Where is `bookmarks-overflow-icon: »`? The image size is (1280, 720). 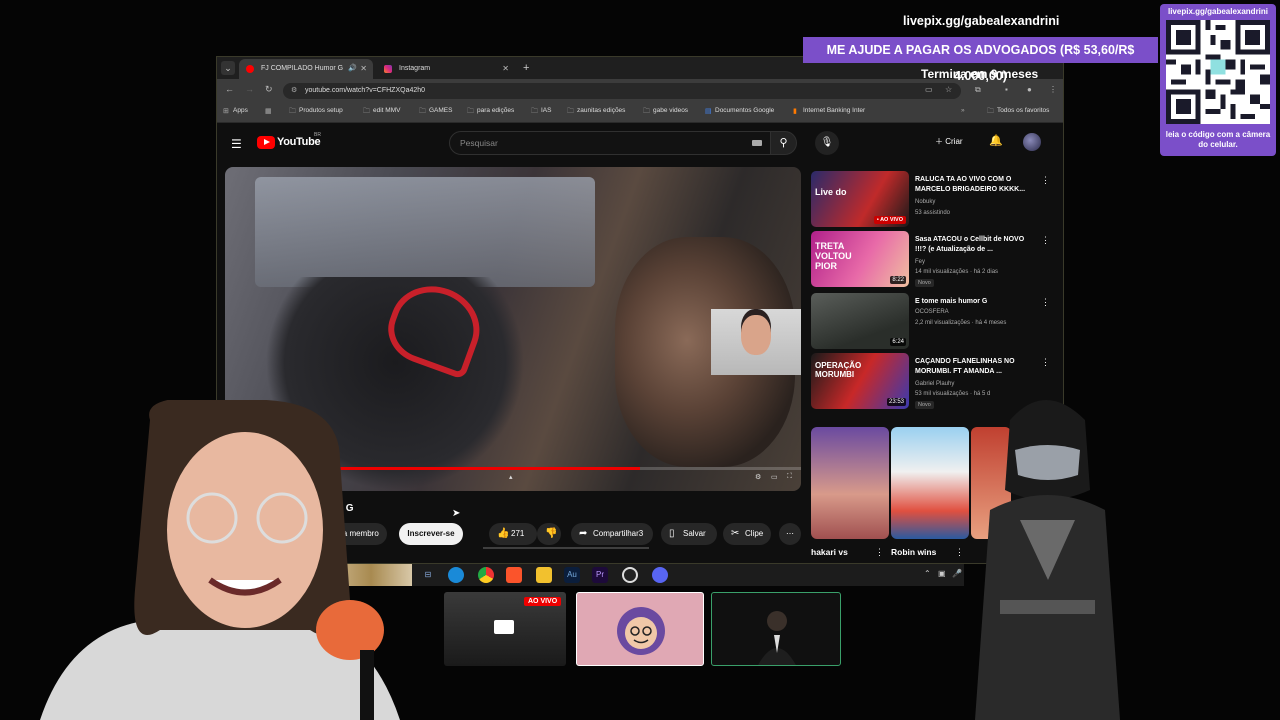 bookmarks-overflow-icon: » is located at coordinates (963, 110).